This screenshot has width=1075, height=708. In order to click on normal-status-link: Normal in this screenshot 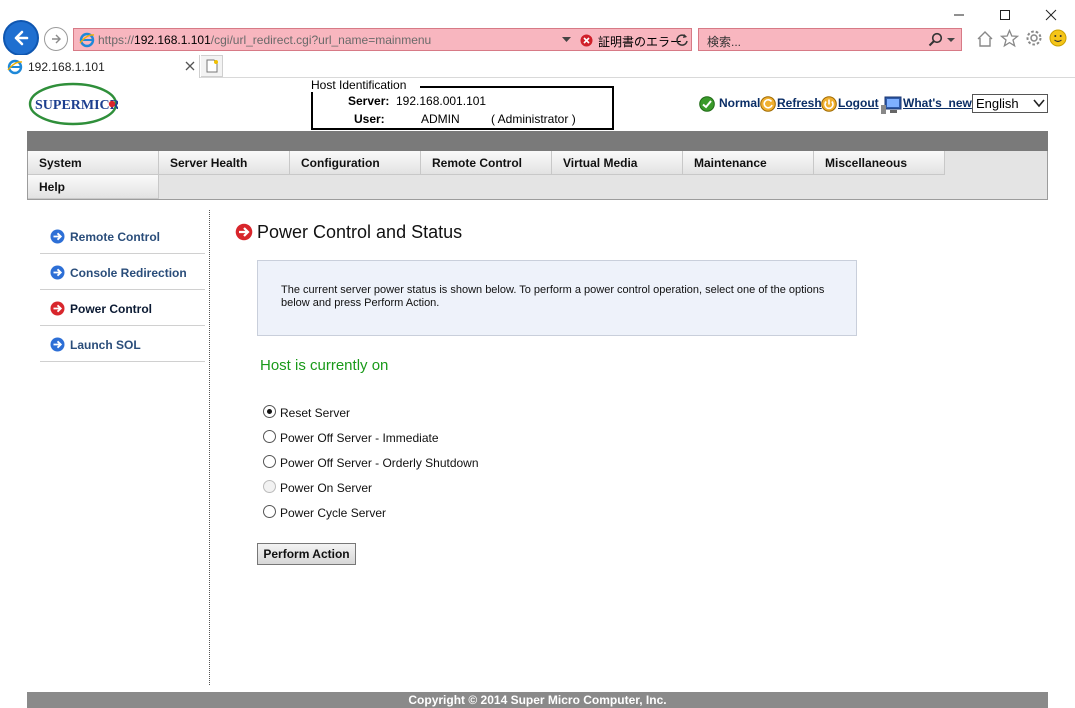, I will do `click(739, 103)`.